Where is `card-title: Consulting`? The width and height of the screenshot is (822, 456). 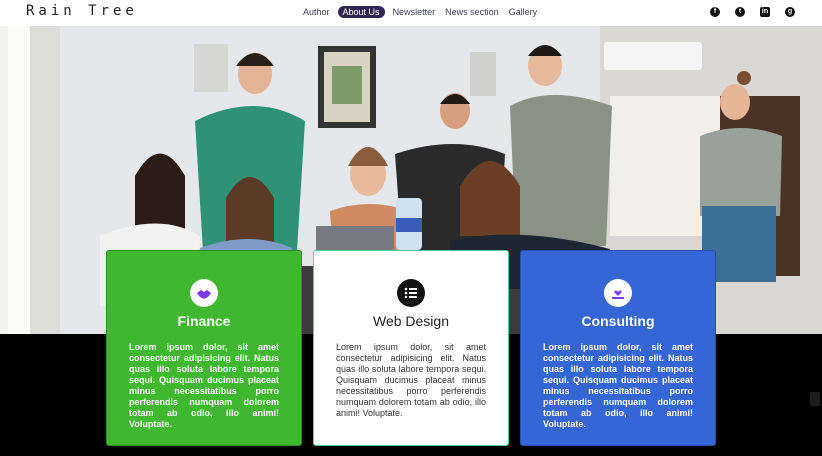
card-title: Consulting is located at coordinates (618, 321).